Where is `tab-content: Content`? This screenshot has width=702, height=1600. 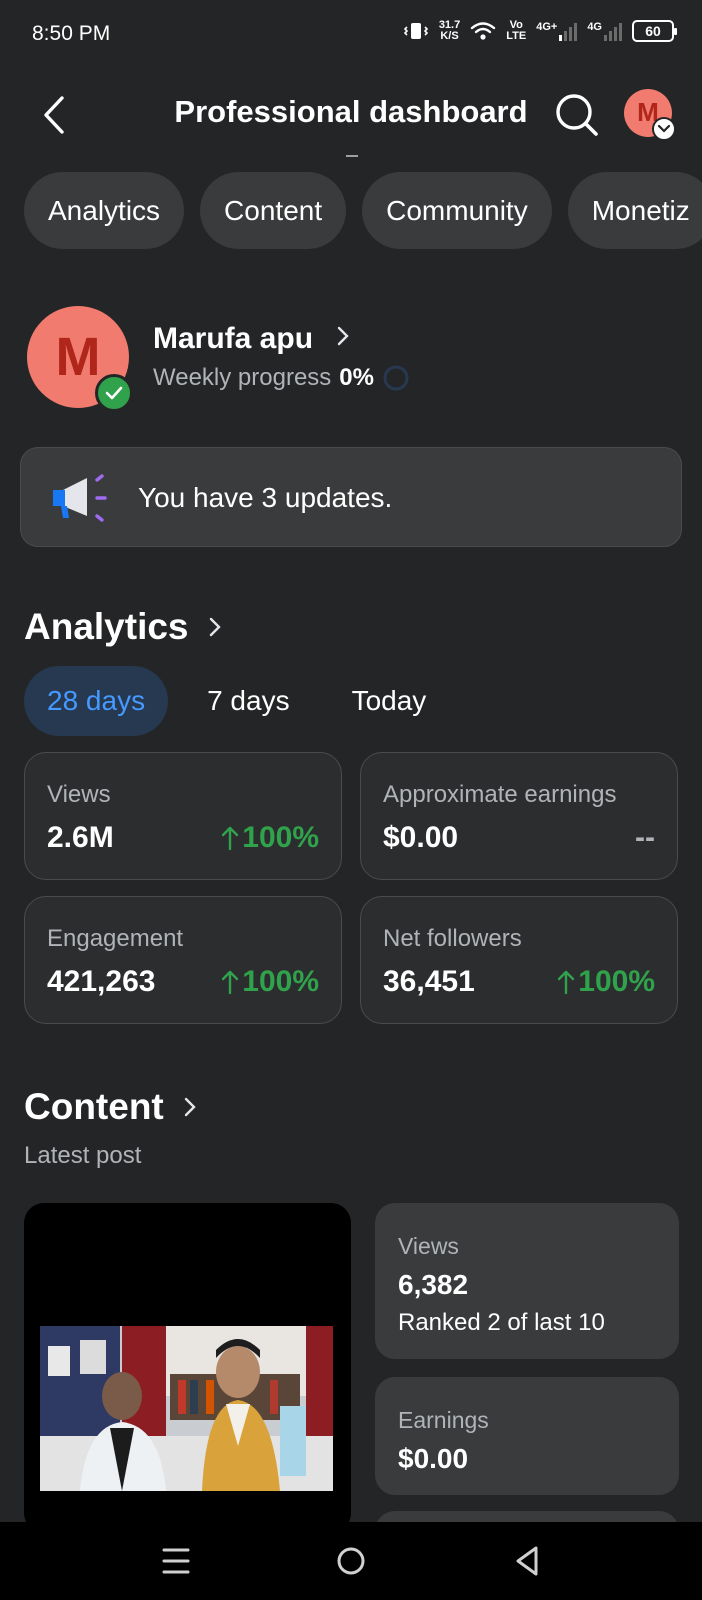 tab-content: Content is located at coordinates (273, 210).